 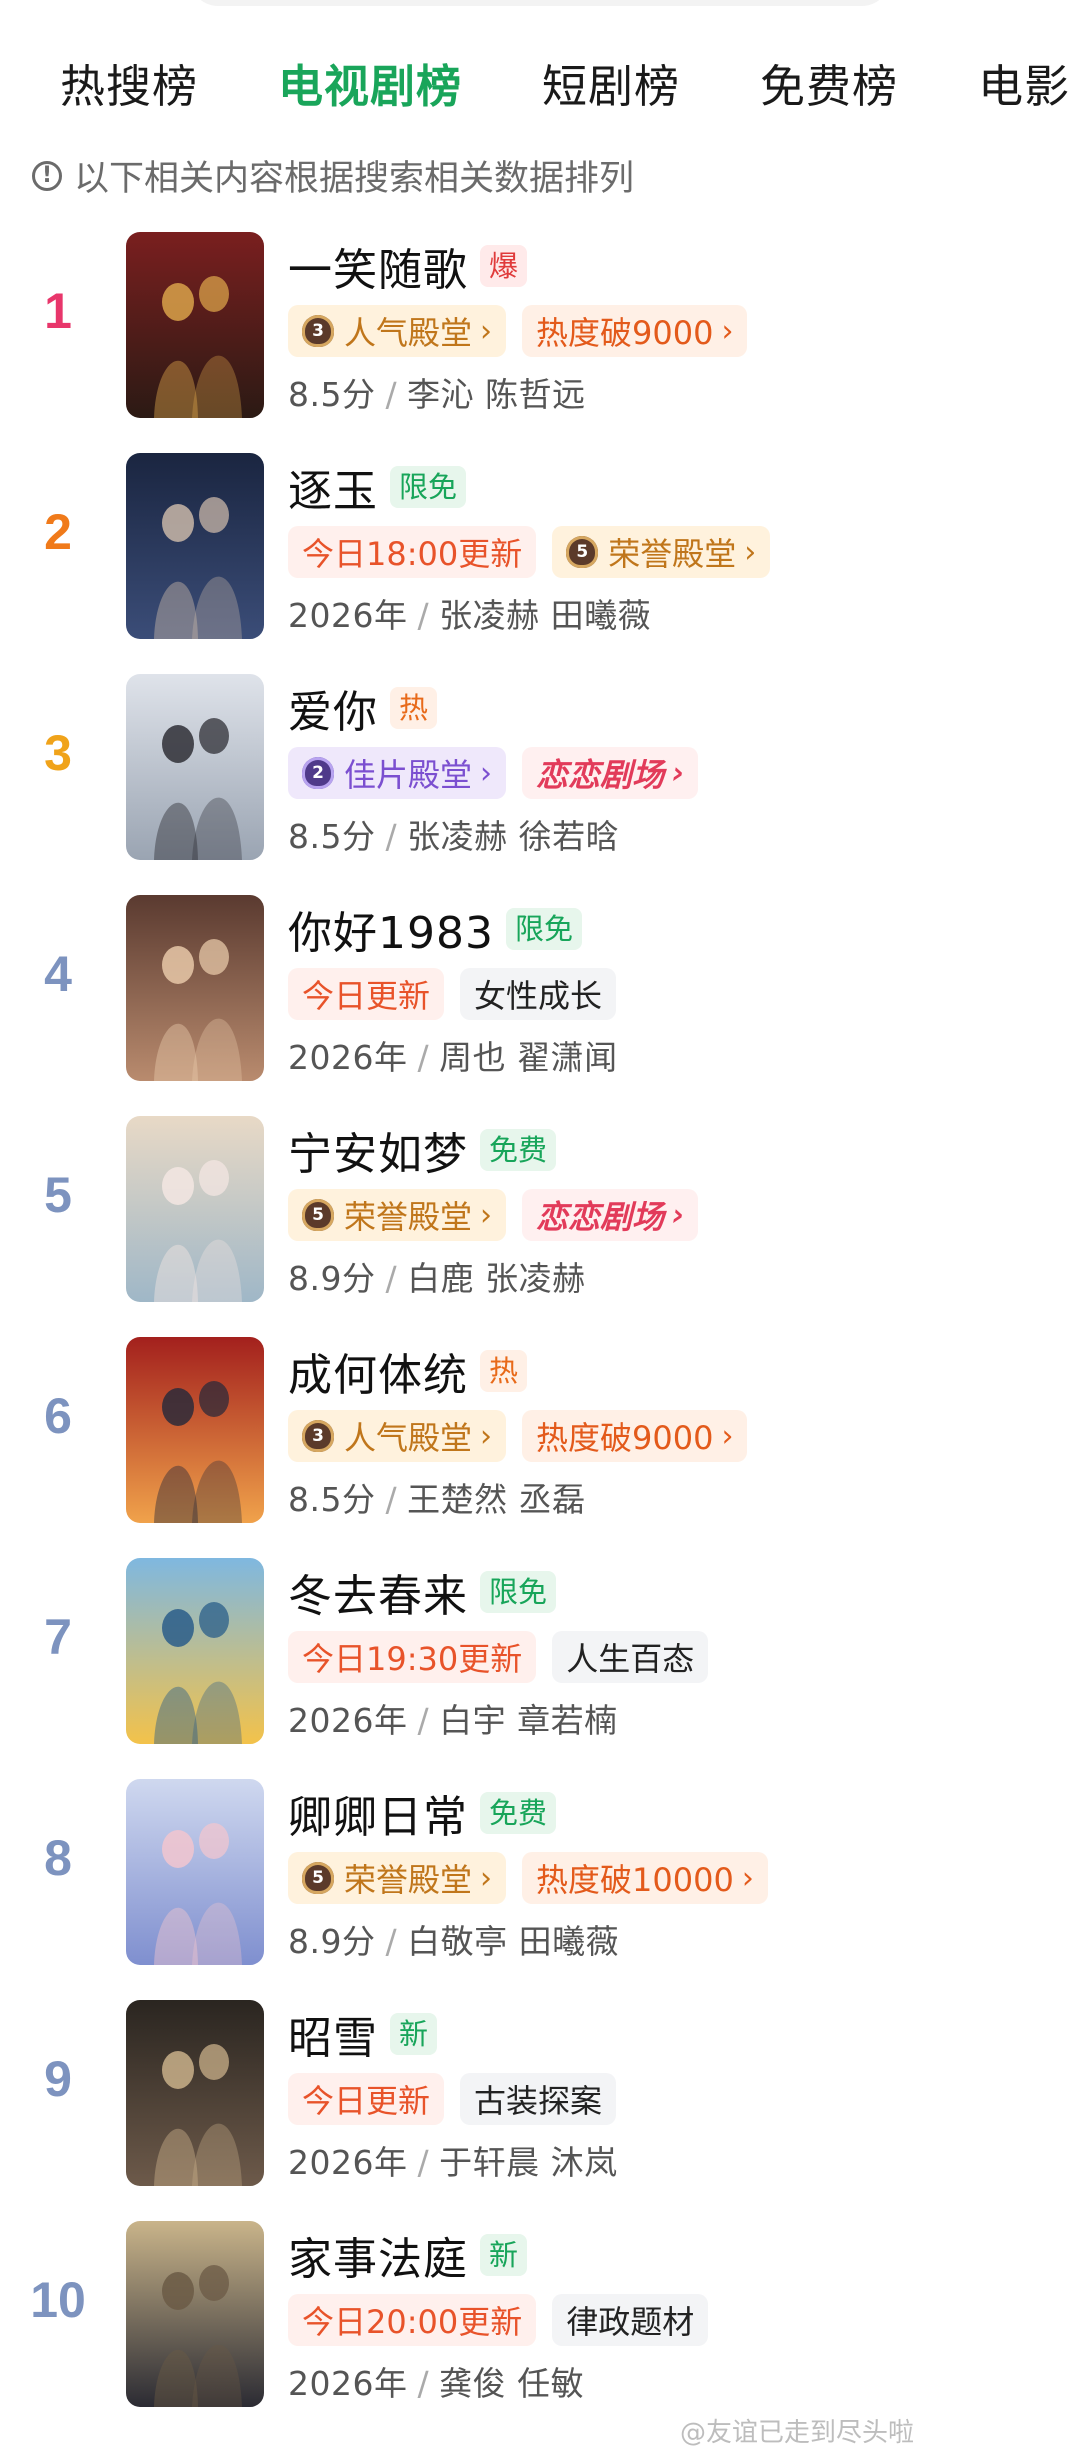 What do you see at coordinates (129, 82) in the screenshot?
I see `tab-0: 热搜榜` at bounding box center [129, 82].